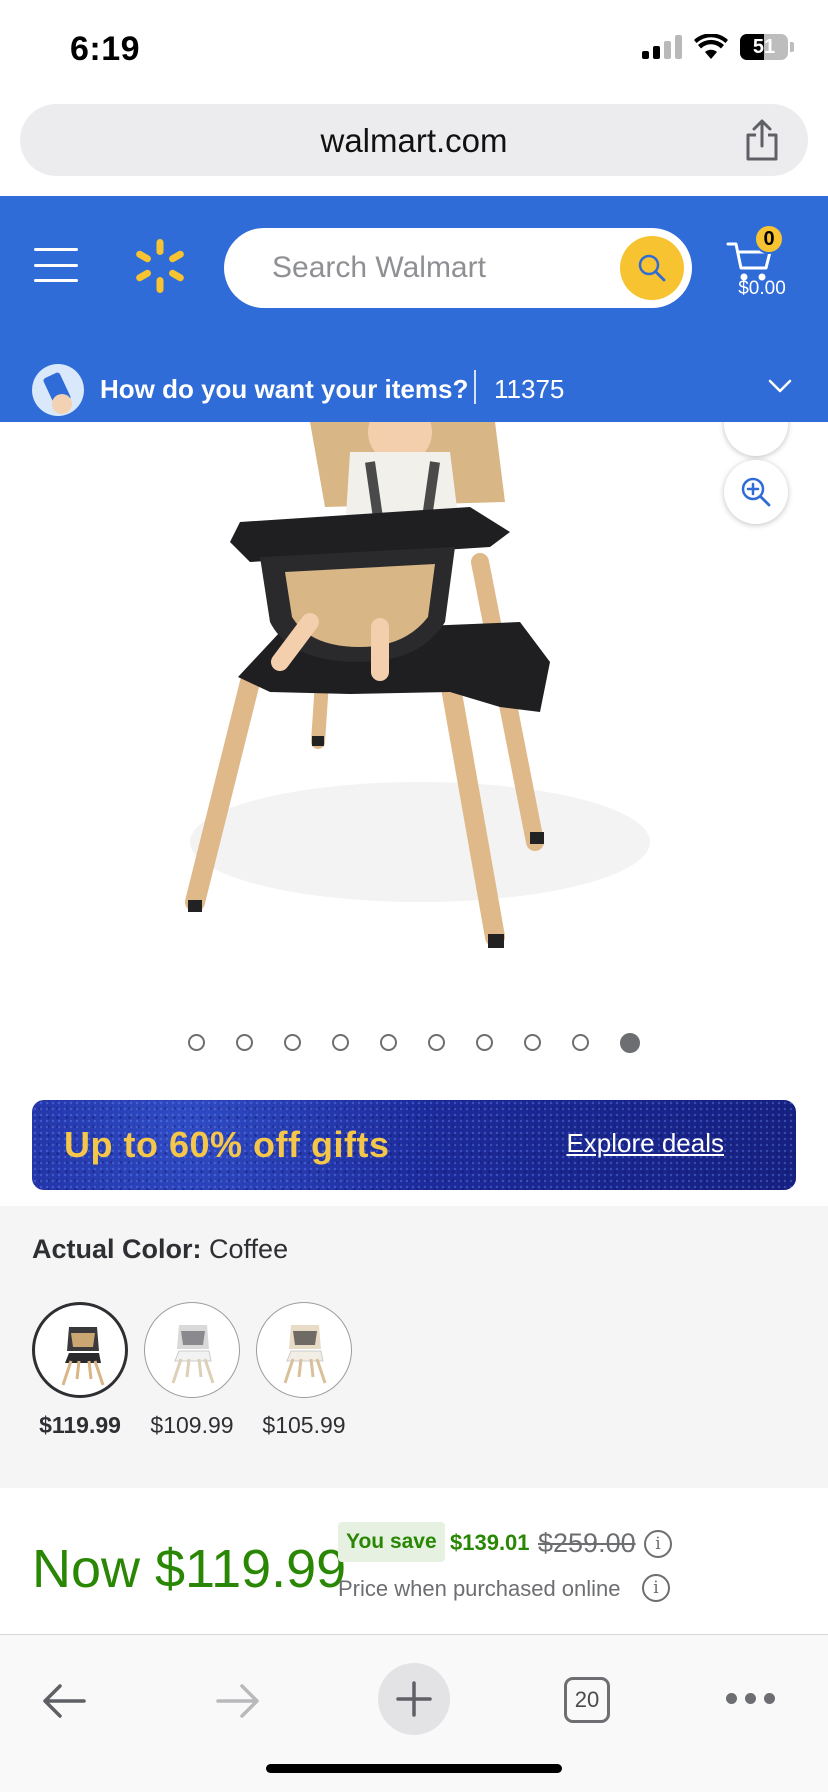  What do you see at coordinates (479, 1588) in the screenshot?
I see `price-note: Price when purchased online` at bounding box center [479, 1588].